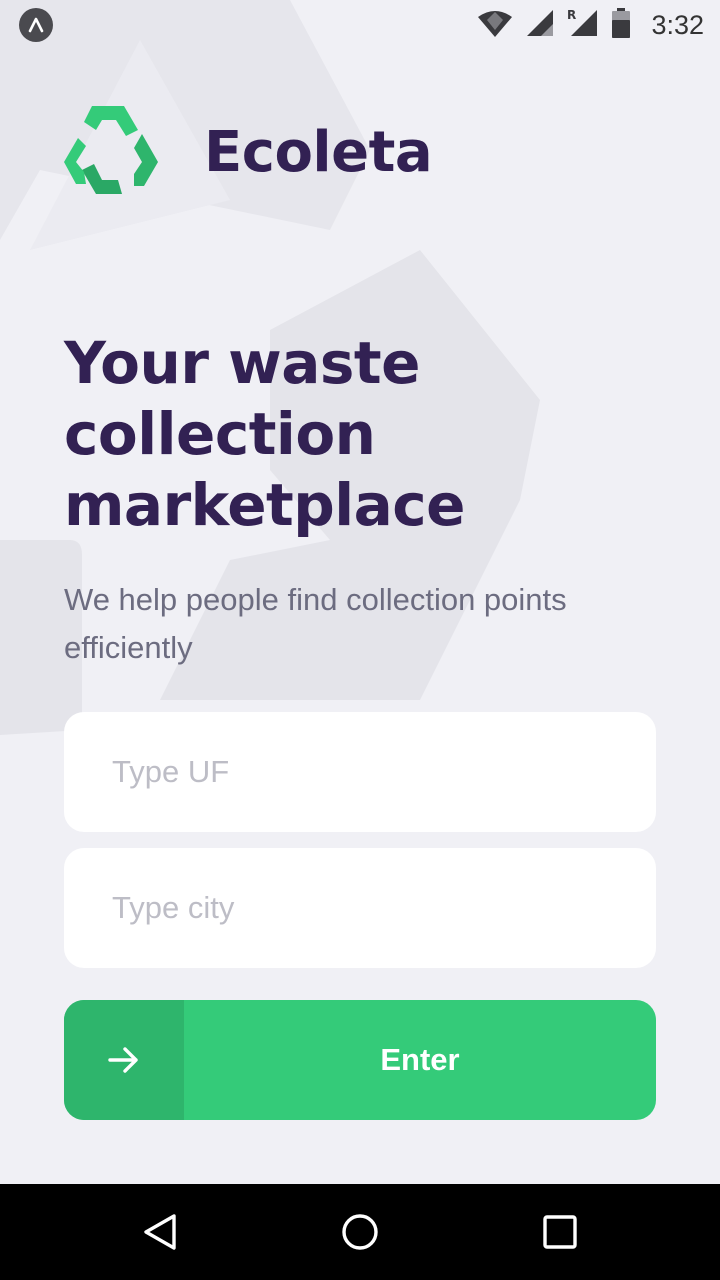  I want to click on enter-label: Enter, so click(420, 1059).